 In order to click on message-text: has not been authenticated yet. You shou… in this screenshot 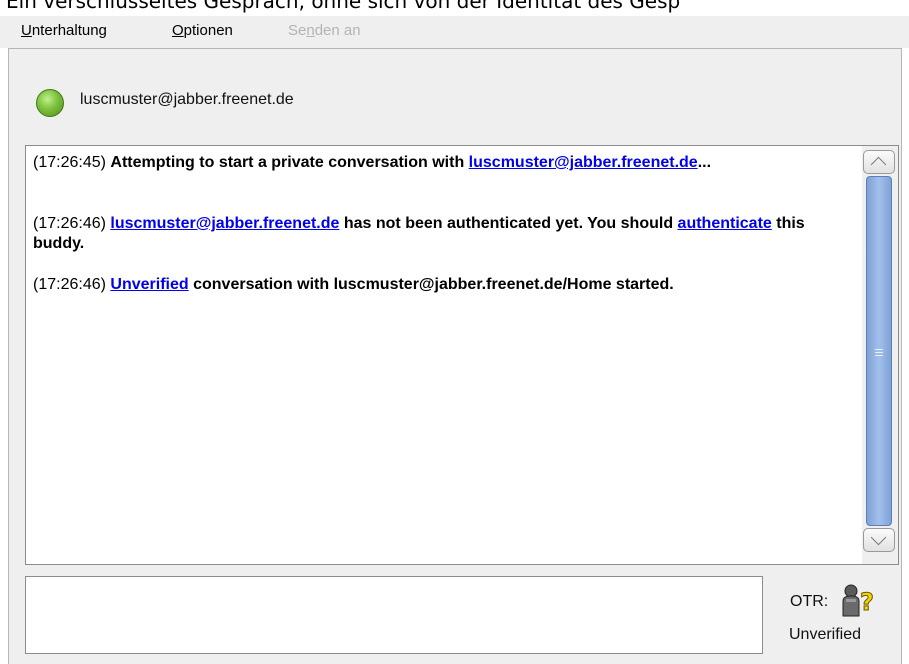, I will do `click(508, 223)`.